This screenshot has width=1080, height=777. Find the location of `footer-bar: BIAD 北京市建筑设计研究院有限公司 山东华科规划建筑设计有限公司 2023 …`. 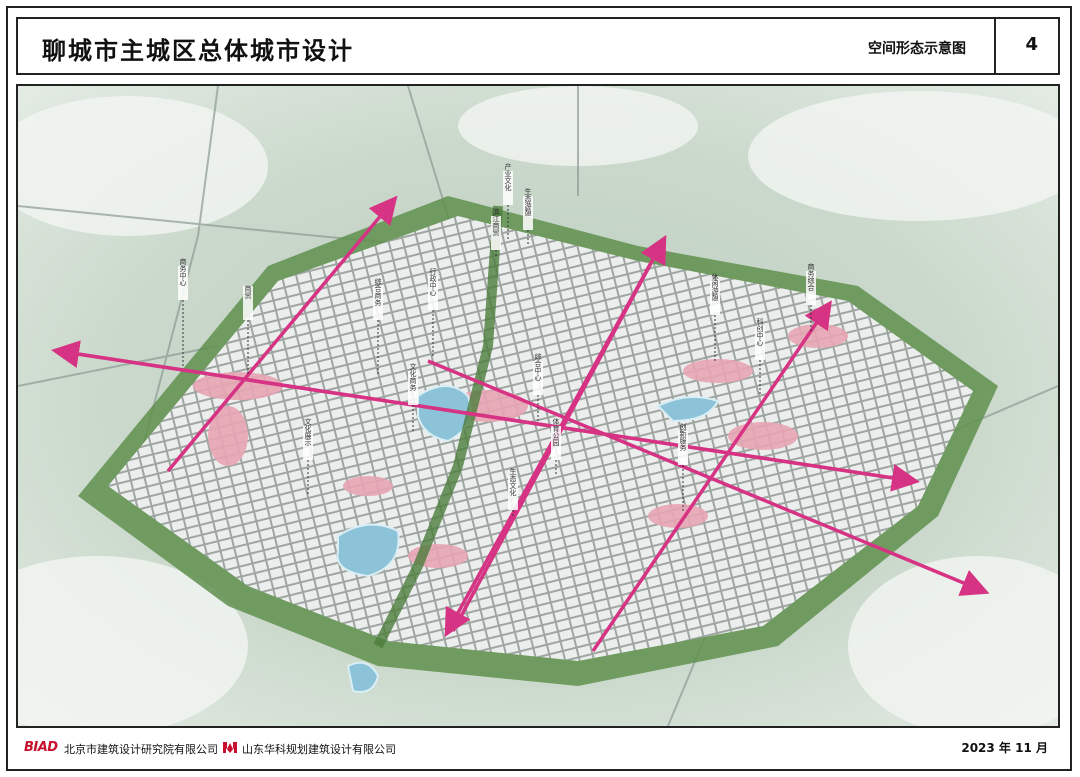

footer-bar: BIAD 北京市建筑设计研究院有限公司 山东华科规划建筑设计有限公司 2023 … is located at coordinates (538, 749).